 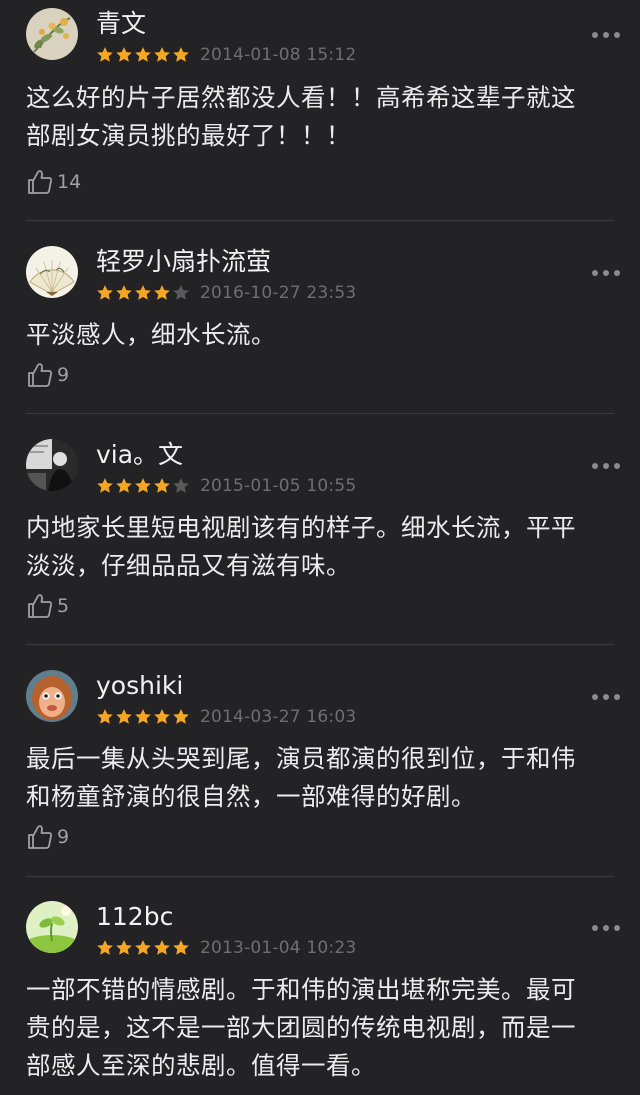 What do you see at coordinates (301, 758) in the screenshot?
I see `review-text-line: 最后一集从头哭到尾，演员都演的很到位，于和伟` at bounding box center [301, 758].